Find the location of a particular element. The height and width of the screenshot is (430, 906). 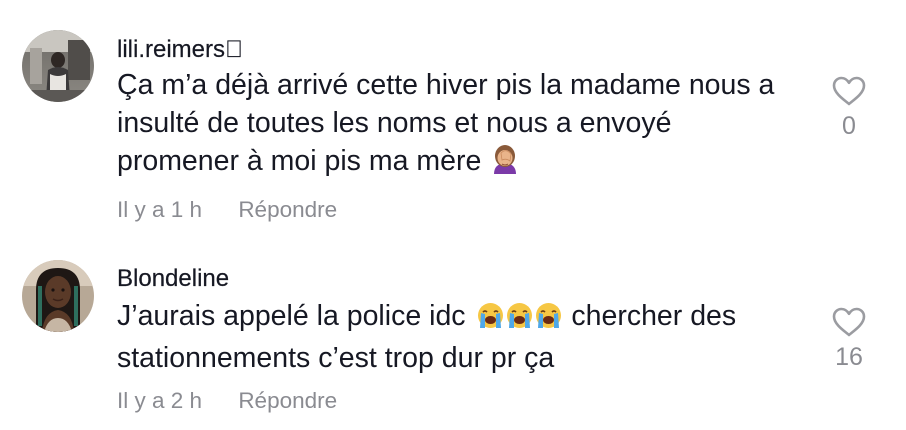

heart-outline-icon is located at coordinates (849, 322).